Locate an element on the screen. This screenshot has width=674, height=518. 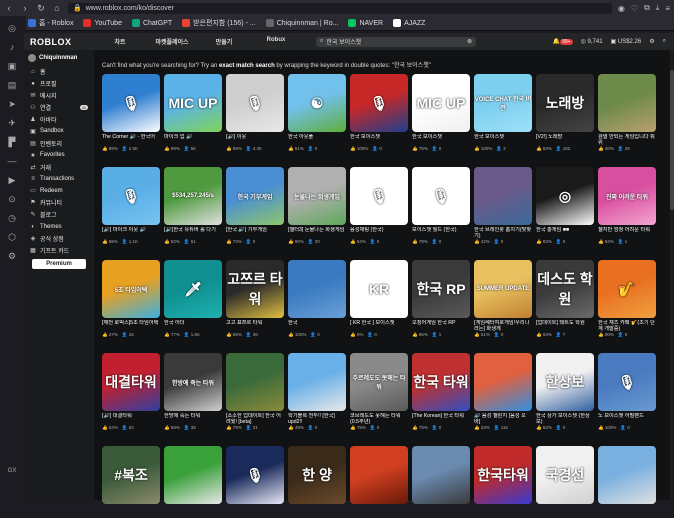
game-thumbnail: 데스도 학원 is located at coordinates (565, 289).